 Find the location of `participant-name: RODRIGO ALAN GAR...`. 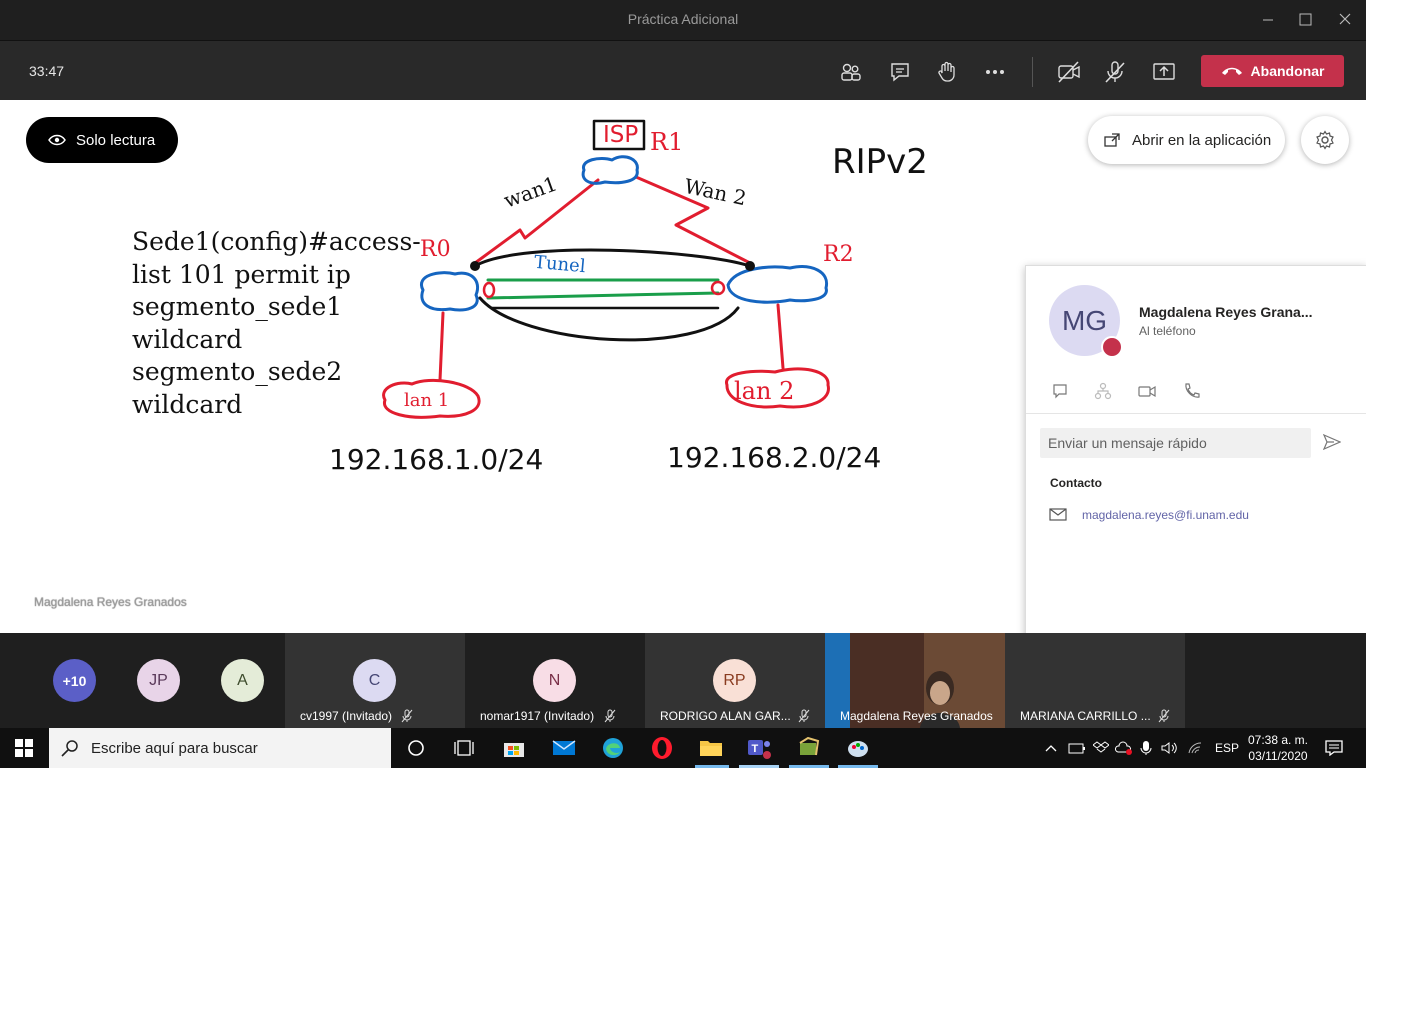

participant-name: RODRIGO ALAN GAR... is located at coordinates (725, 716).